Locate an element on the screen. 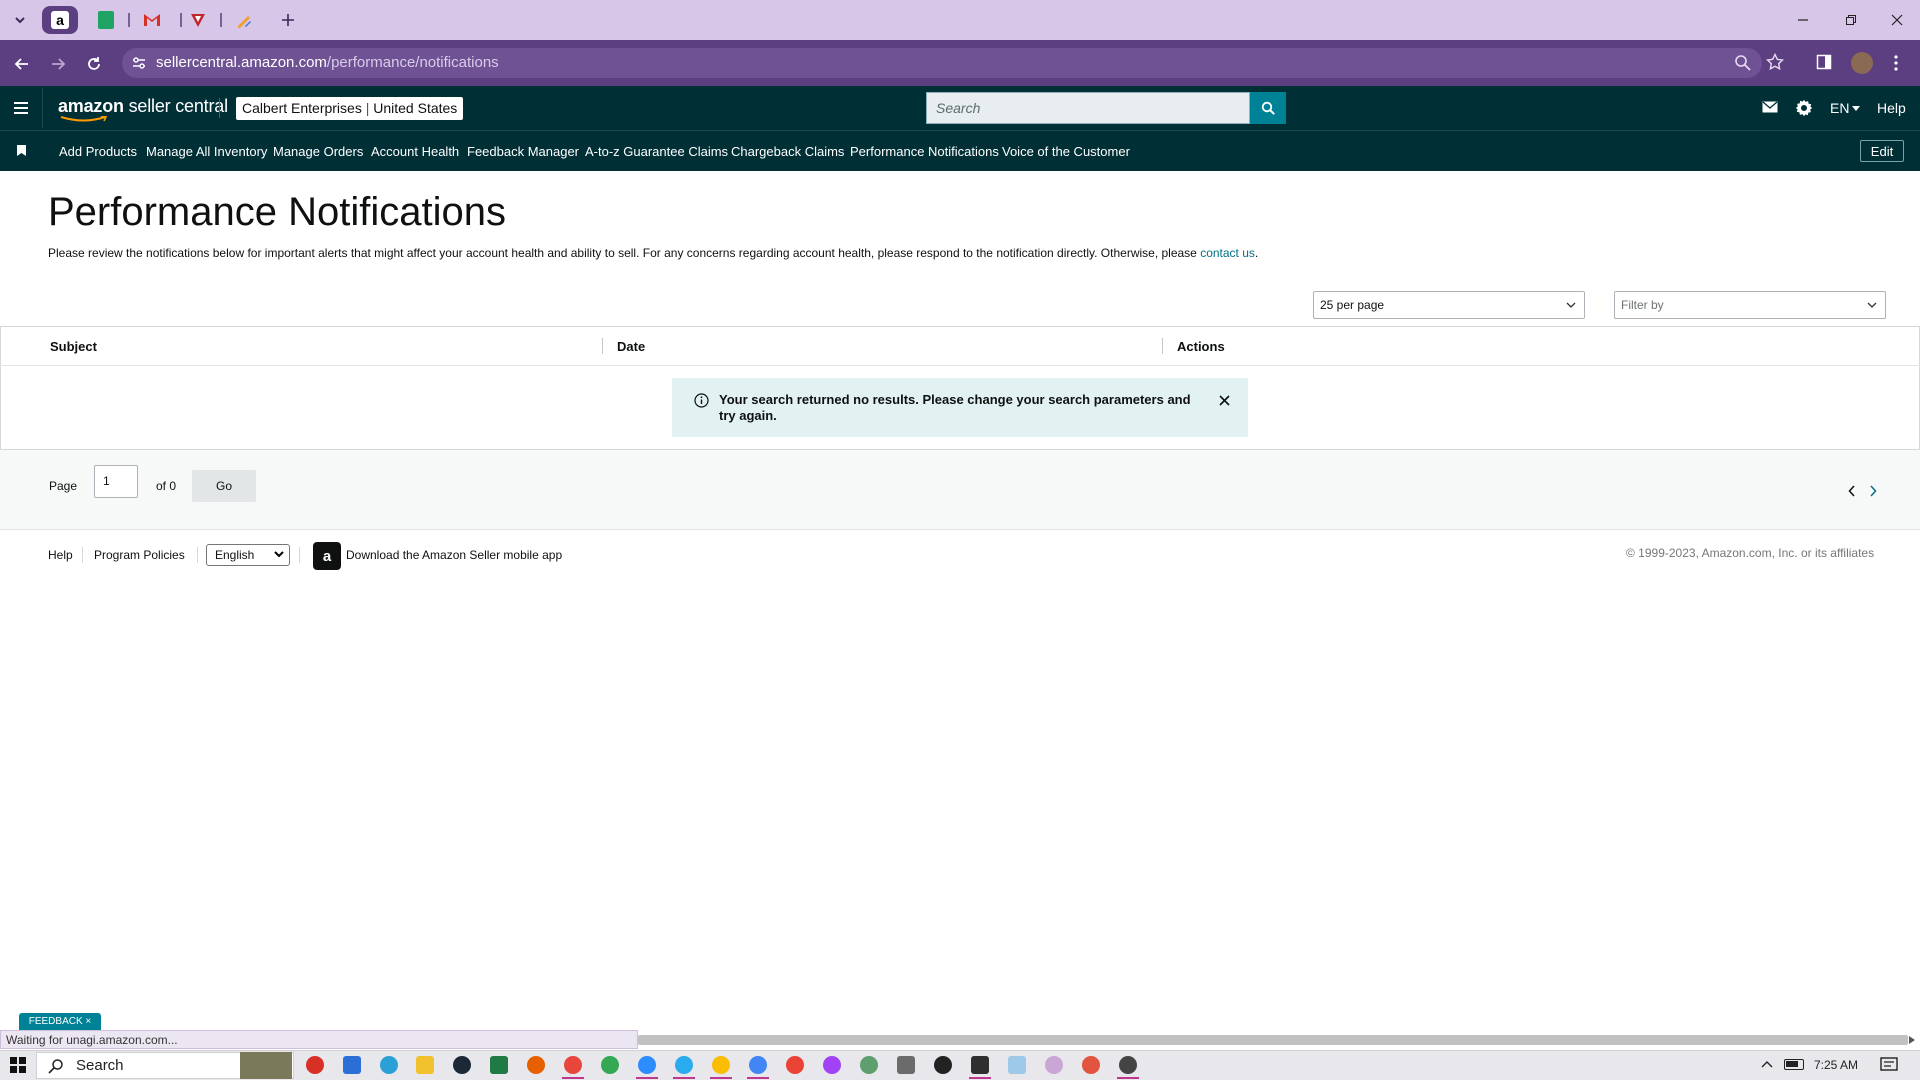 The width and height of the screenshot is (1920, 1080). taskbar-settings-icon is located at coordinates (1128, 1065).